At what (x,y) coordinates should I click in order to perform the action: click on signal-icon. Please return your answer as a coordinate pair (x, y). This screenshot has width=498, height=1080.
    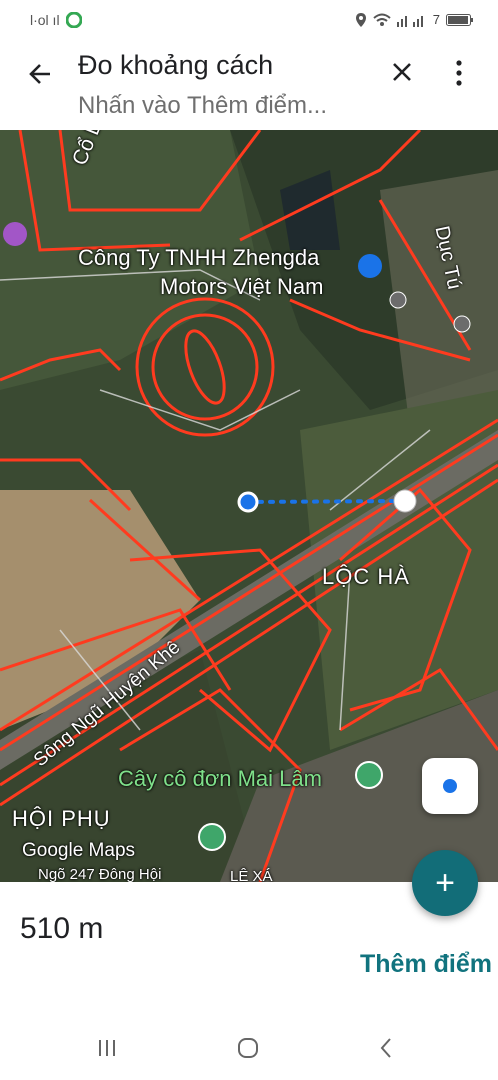
    Looking at the image, I should click on (409, 21).